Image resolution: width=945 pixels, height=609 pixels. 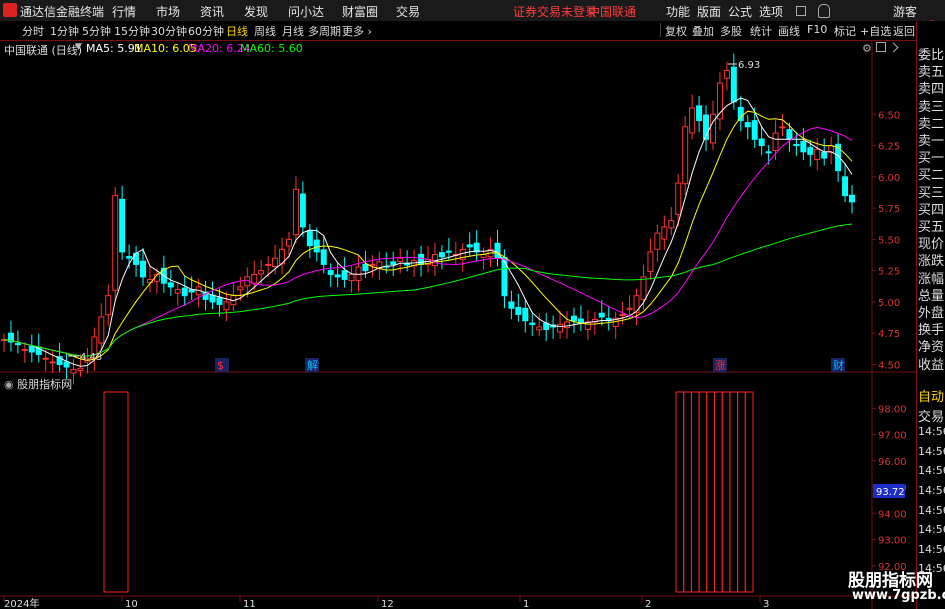 I want to click on btn-back: 返回, so click(x=904, y=31).